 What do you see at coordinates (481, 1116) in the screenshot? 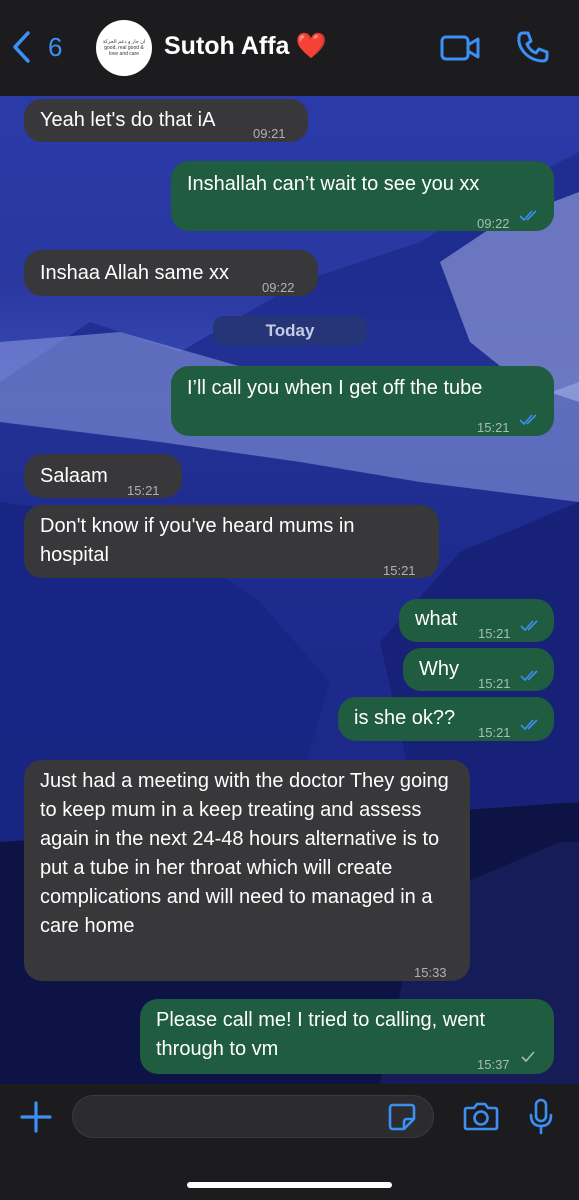
I see `camera-icon` at bounding box center [481, 1116].